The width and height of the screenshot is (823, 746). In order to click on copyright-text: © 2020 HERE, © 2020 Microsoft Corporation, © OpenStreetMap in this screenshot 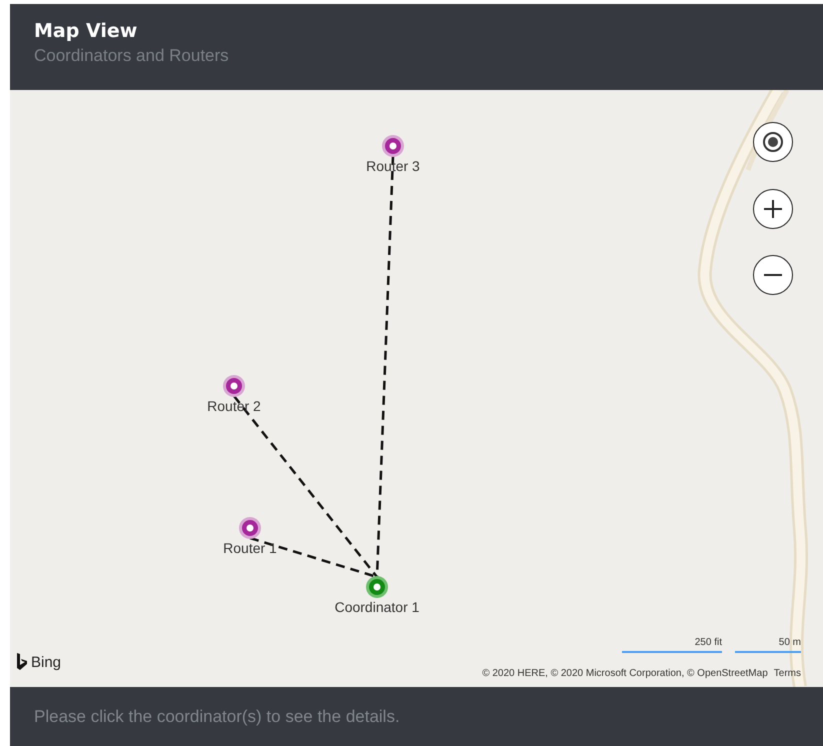, I will do `click(625, 673)`.